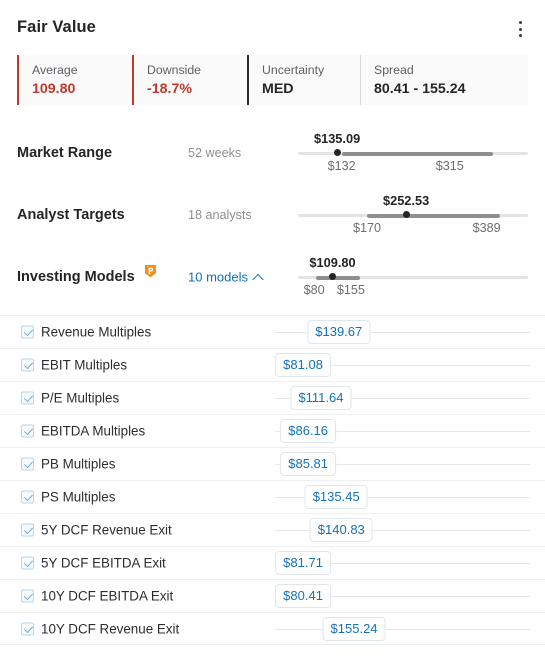 Image resolution: width=545 pixels, height=660 pixels. I want to click on market-range-slider: $135.09 $132 $315, so click(413, 153).